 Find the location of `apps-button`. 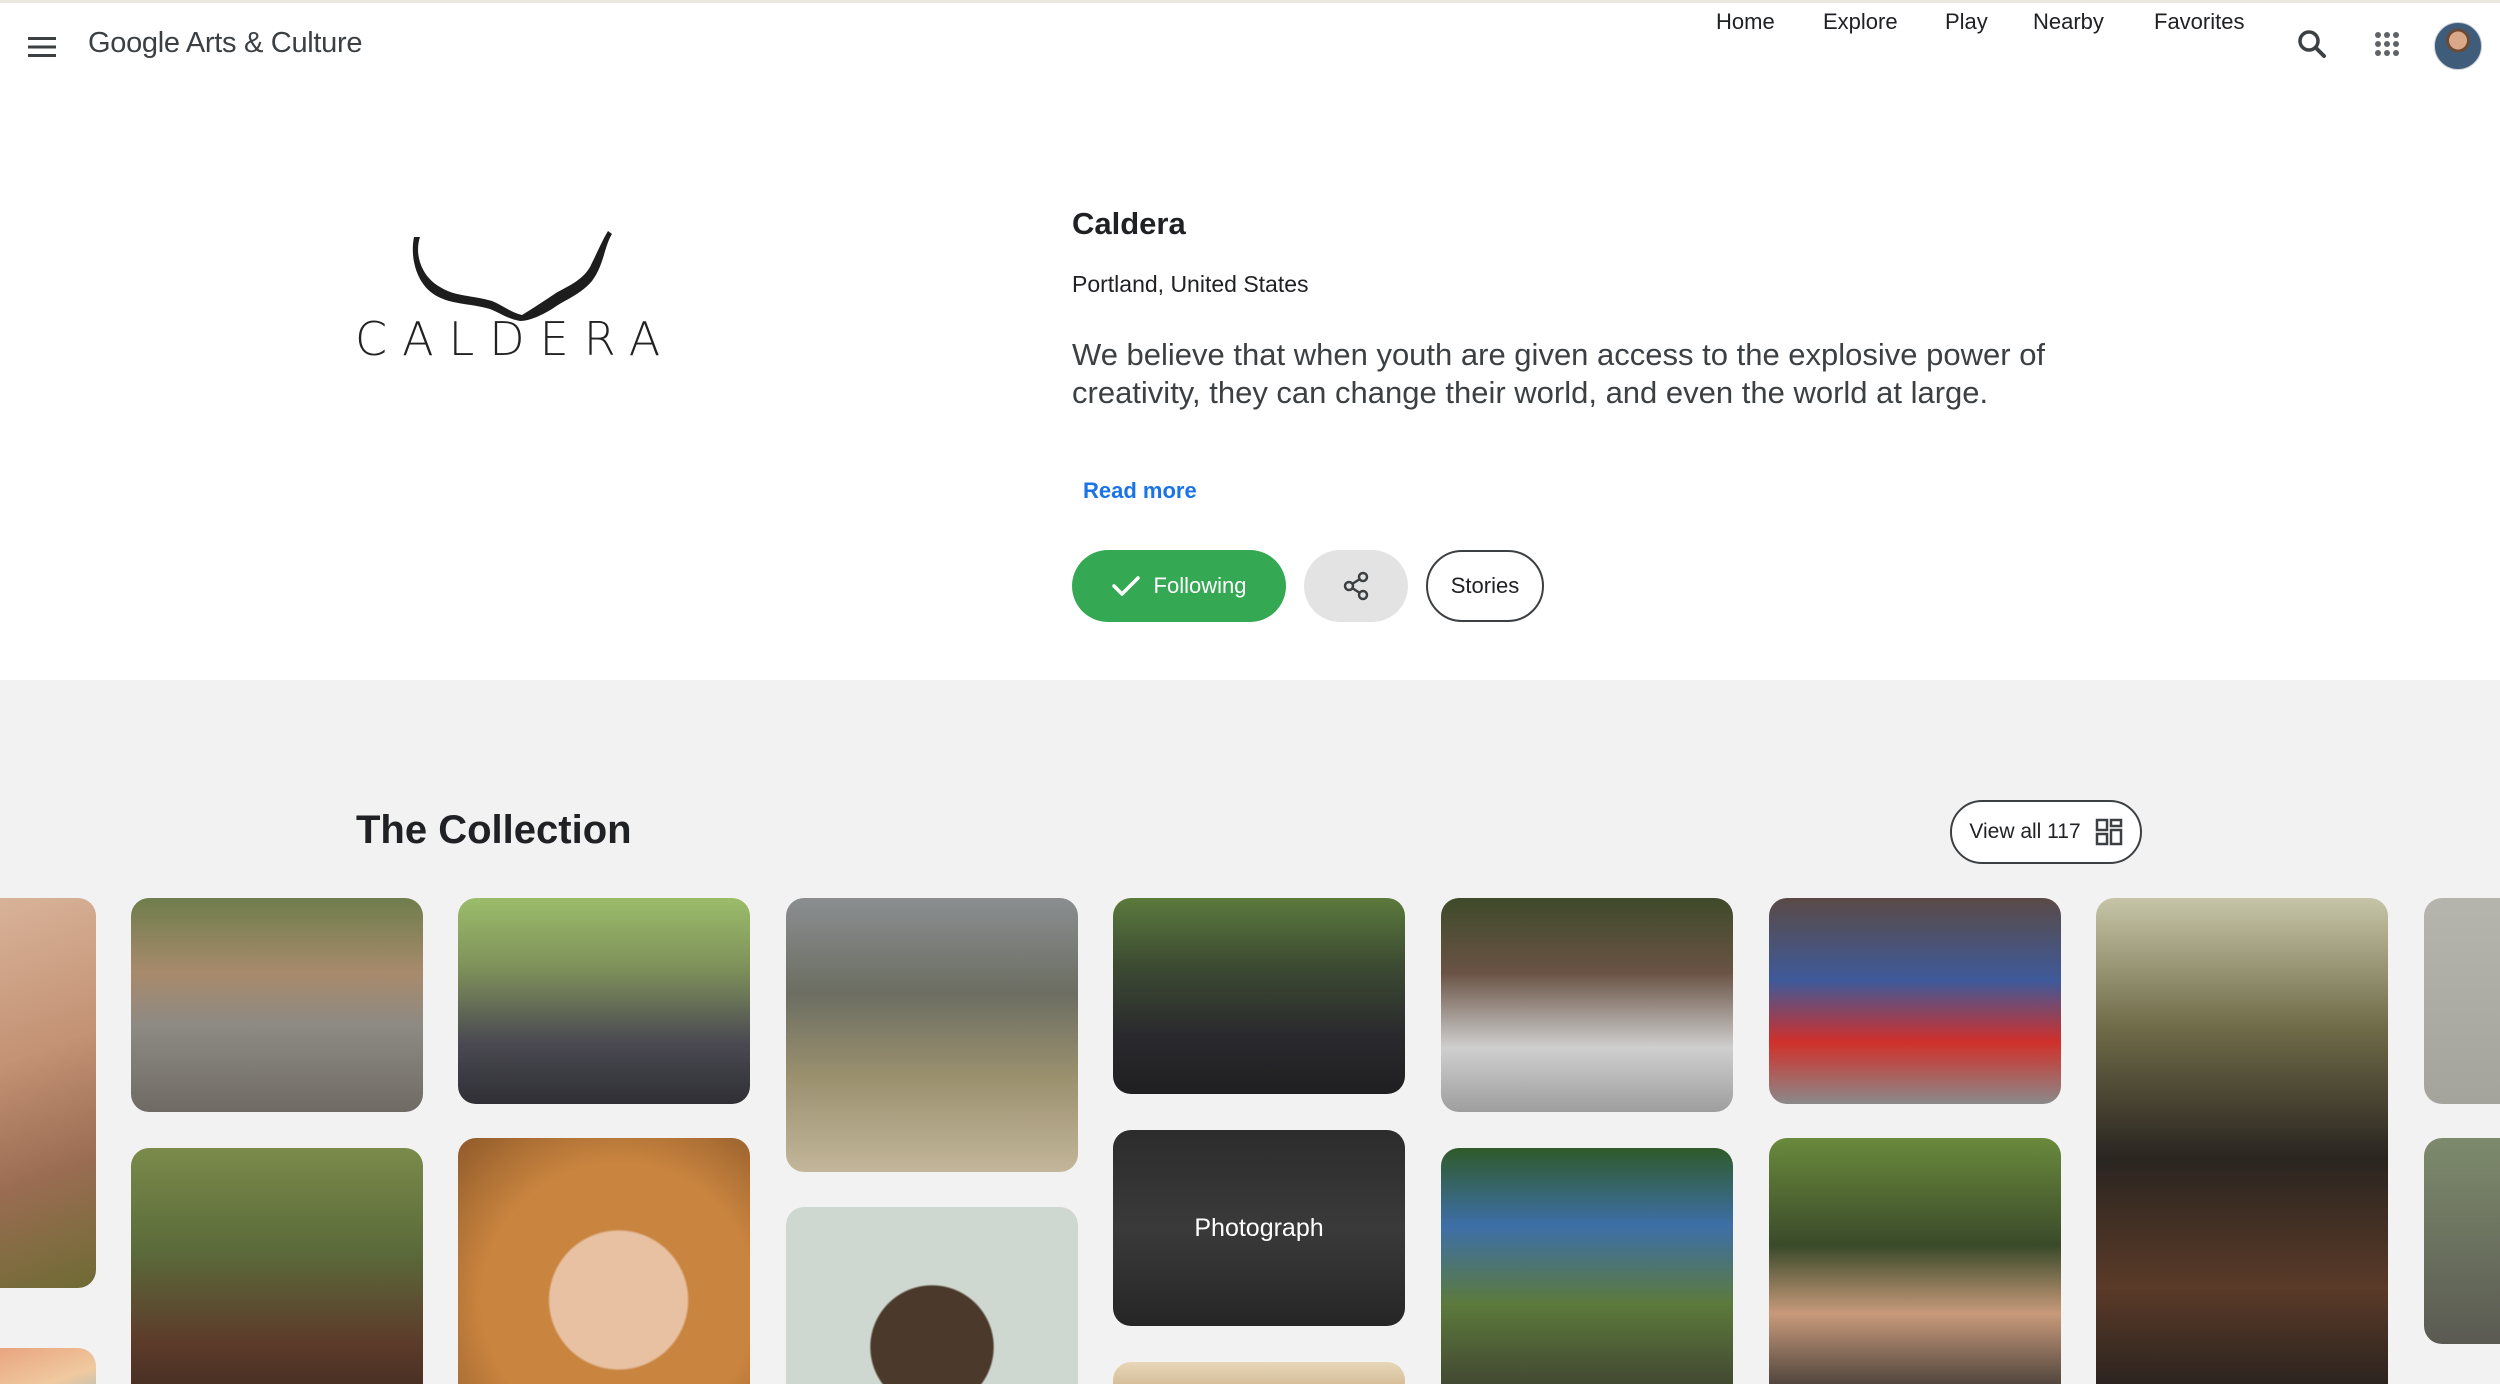

apps-button is located at coordinates (2387, 44).